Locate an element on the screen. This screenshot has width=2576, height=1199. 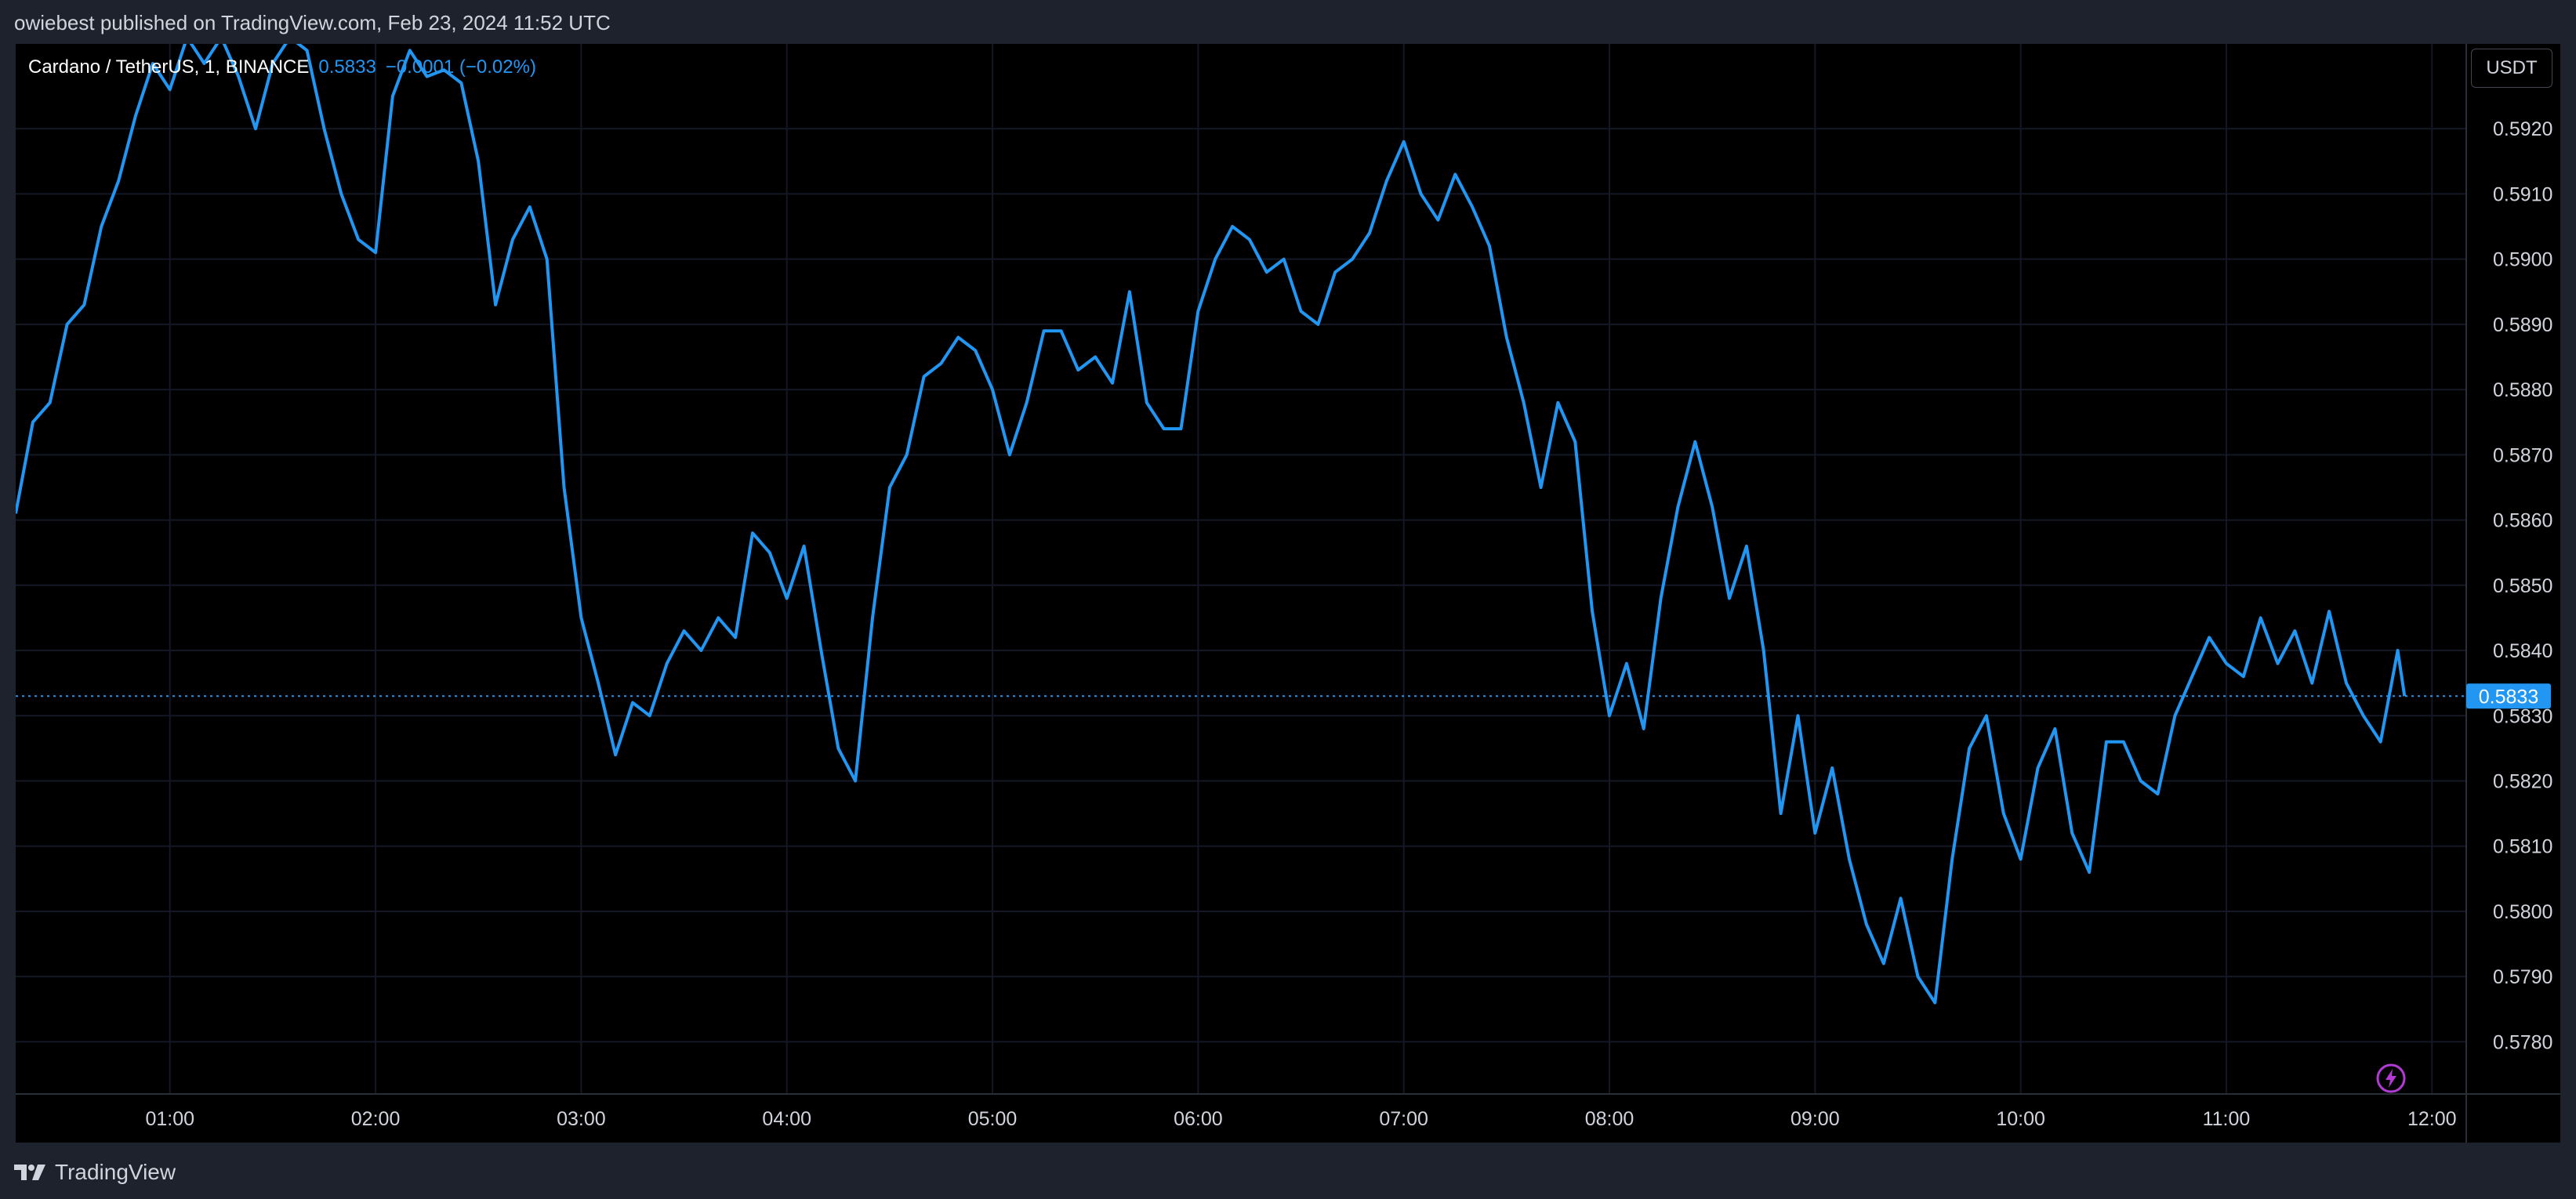
y-tick-label: 0.5800 is located at coordinates (2522, 912).